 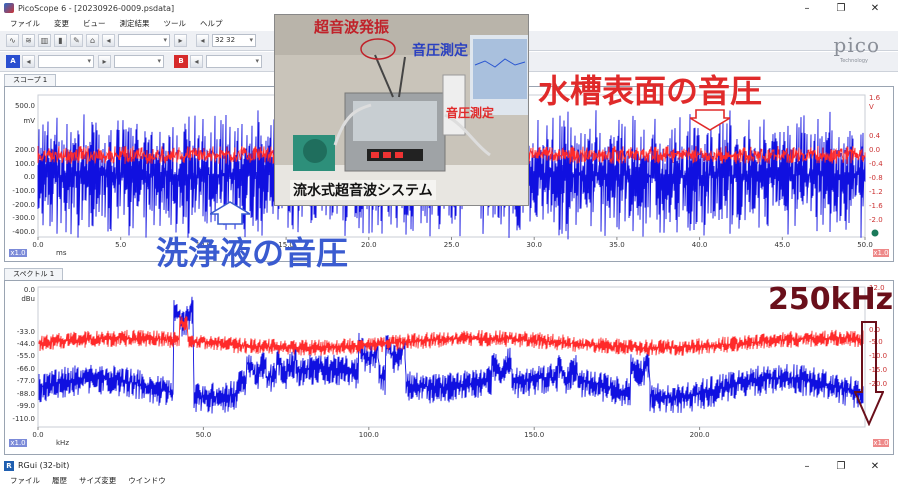 I want to click on rgui-menu-file: ファイル, so click(x=25, y=480).